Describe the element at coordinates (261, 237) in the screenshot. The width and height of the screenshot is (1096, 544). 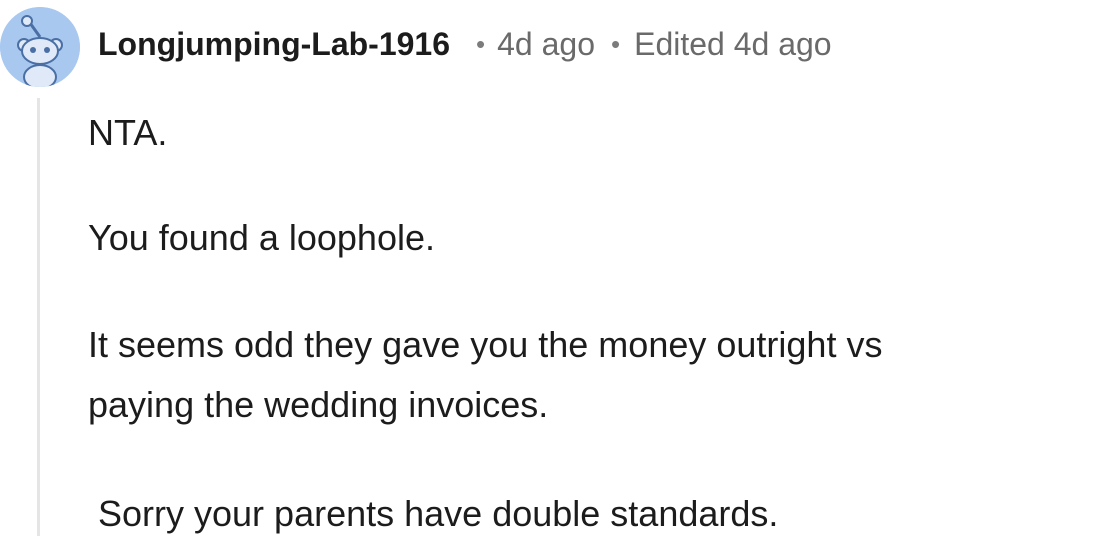
I see `comment-paragraph: You found a loophole.` at that location.